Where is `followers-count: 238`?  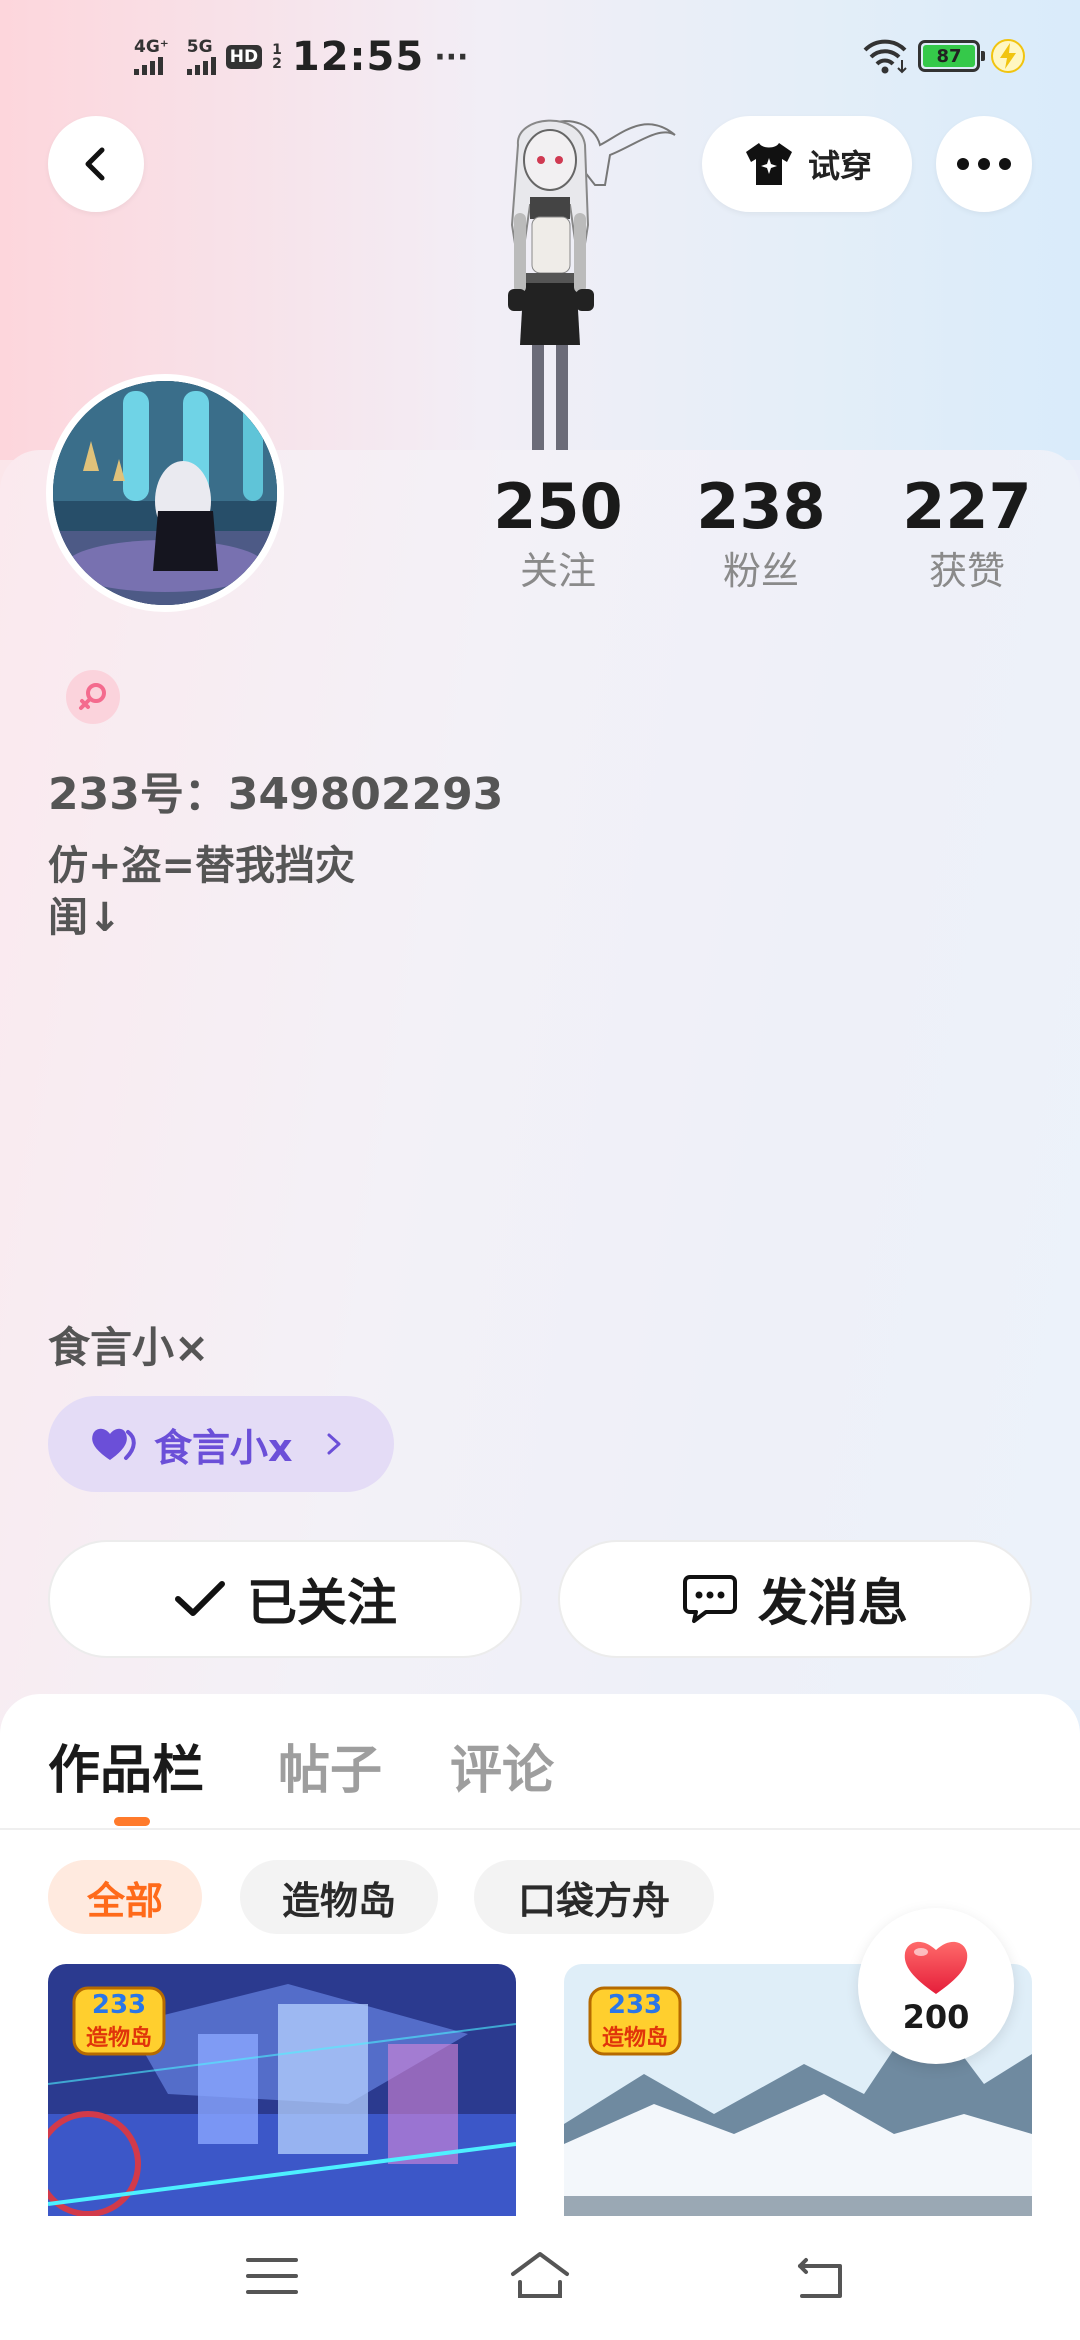
followers-count: 238 is located at coordinates (761, 506).